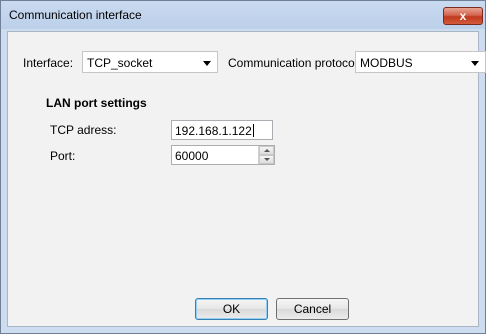 The width and height of the screenshot is (486, 334). I want to click on tcp-address-label: TCP adress:, so click(83, 130).